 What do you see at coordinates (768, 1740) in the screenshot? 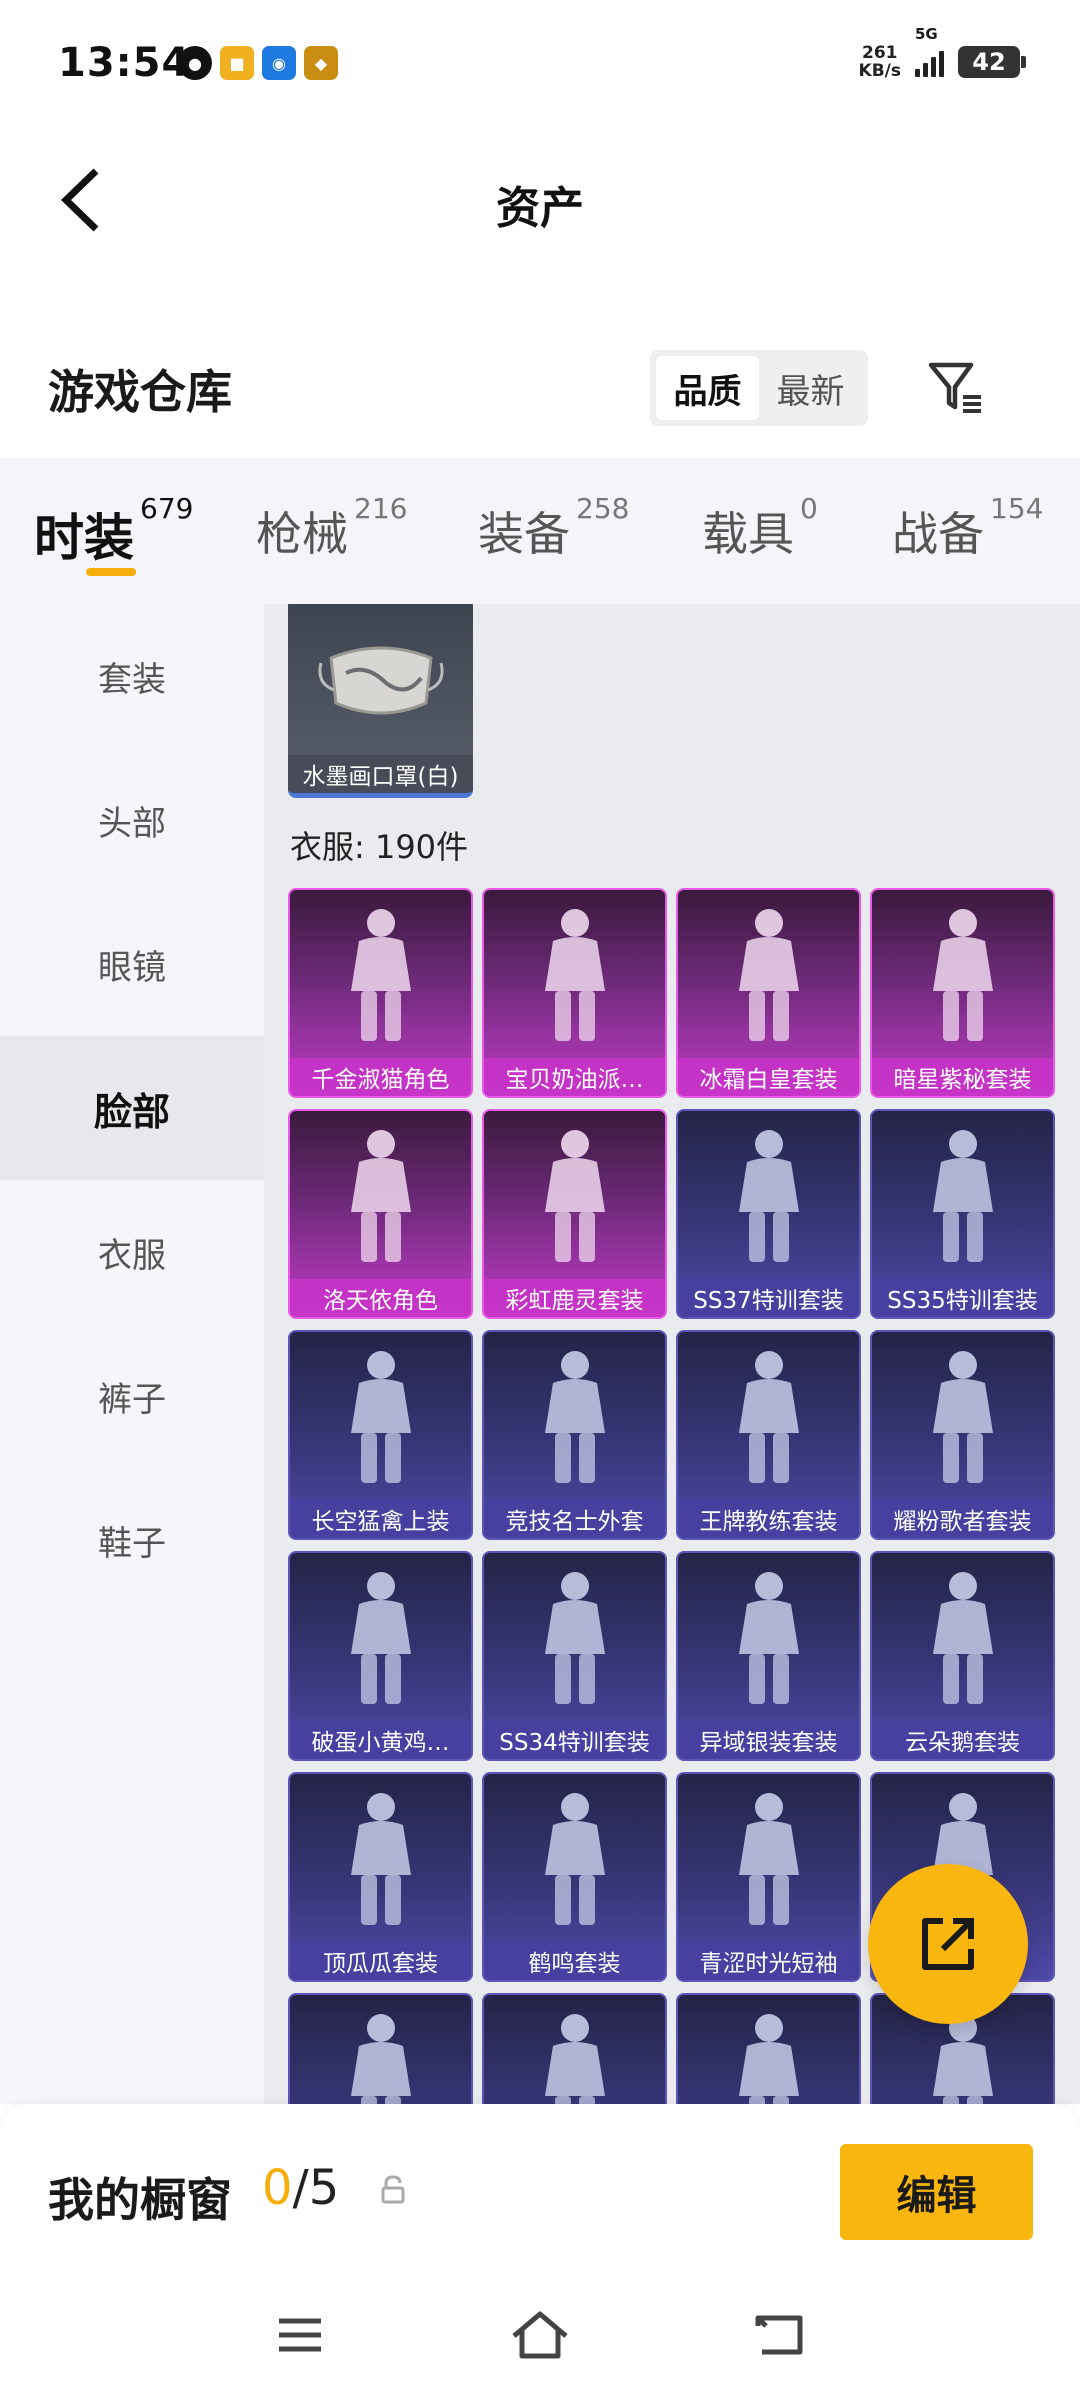
I see `item-name: 异域银装套装` at bounding box center [768, 1740].